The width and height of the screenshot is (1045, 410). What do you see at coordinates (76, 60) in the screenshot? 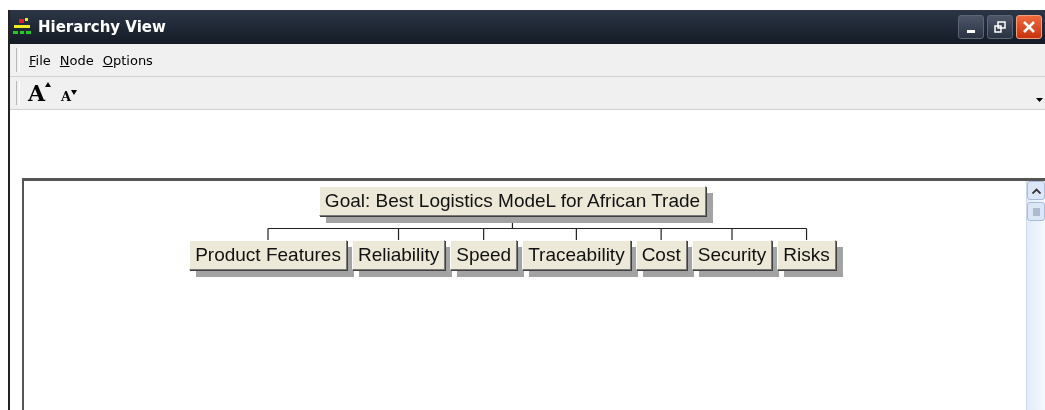
I see `menu-item: Node` at bounding box center [76, 60].